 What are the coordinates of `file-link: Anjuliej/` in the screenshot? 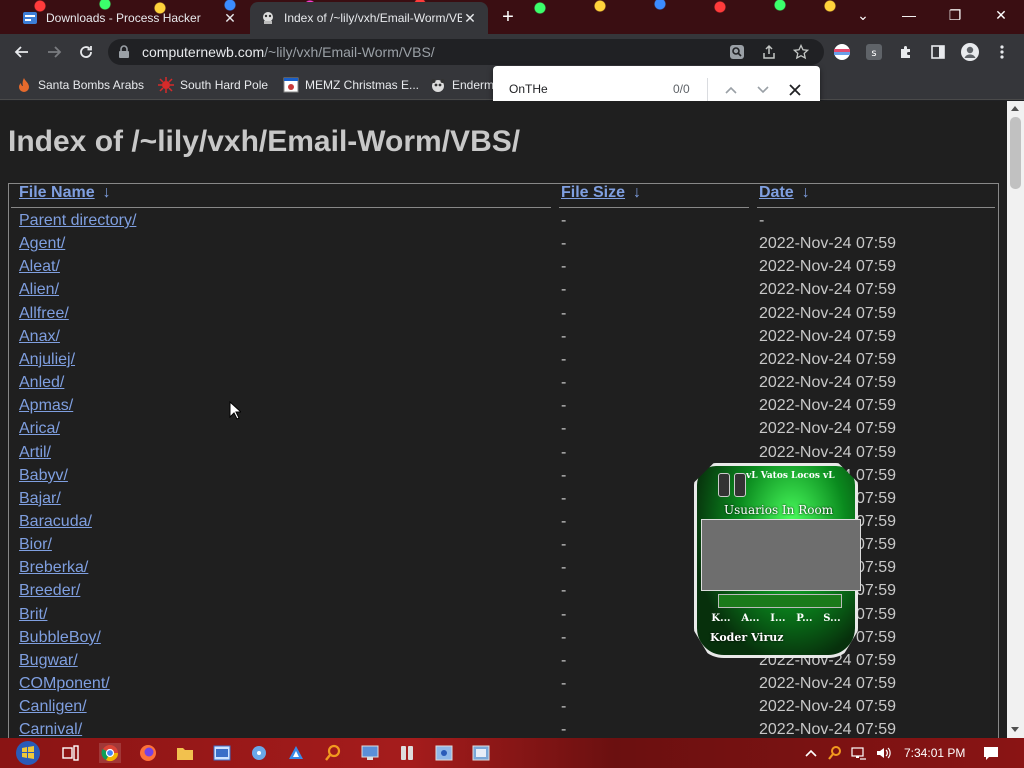 It's located at (47, 360).